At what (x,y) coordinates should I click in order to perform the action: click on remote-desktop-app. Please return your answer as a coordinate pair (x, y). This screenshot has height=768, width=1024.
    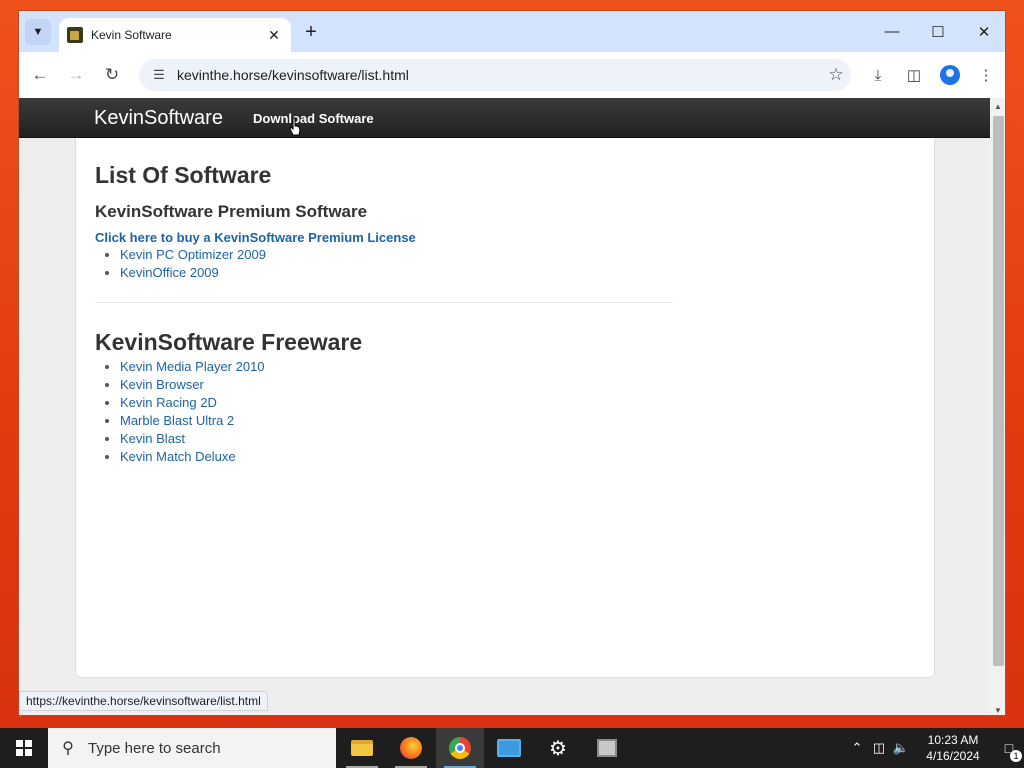
    Looking at the image, I should click on (509, 748).